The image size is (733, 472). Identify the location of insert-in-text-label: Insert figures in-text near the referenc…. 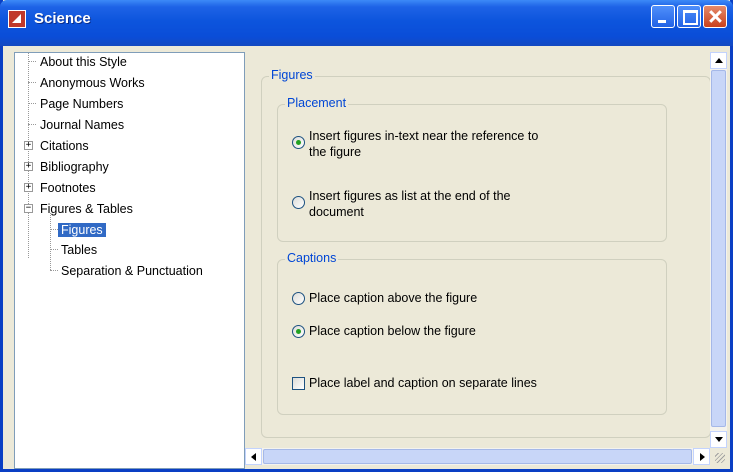
(423, 144).